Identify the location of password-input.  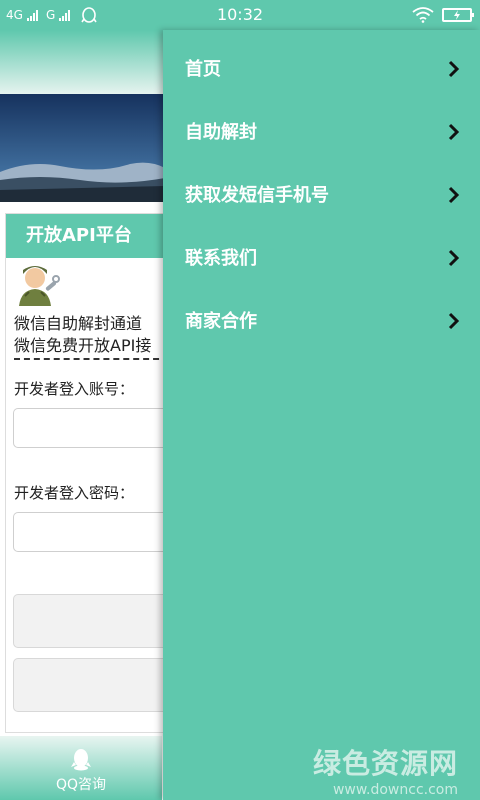
(93, 532).